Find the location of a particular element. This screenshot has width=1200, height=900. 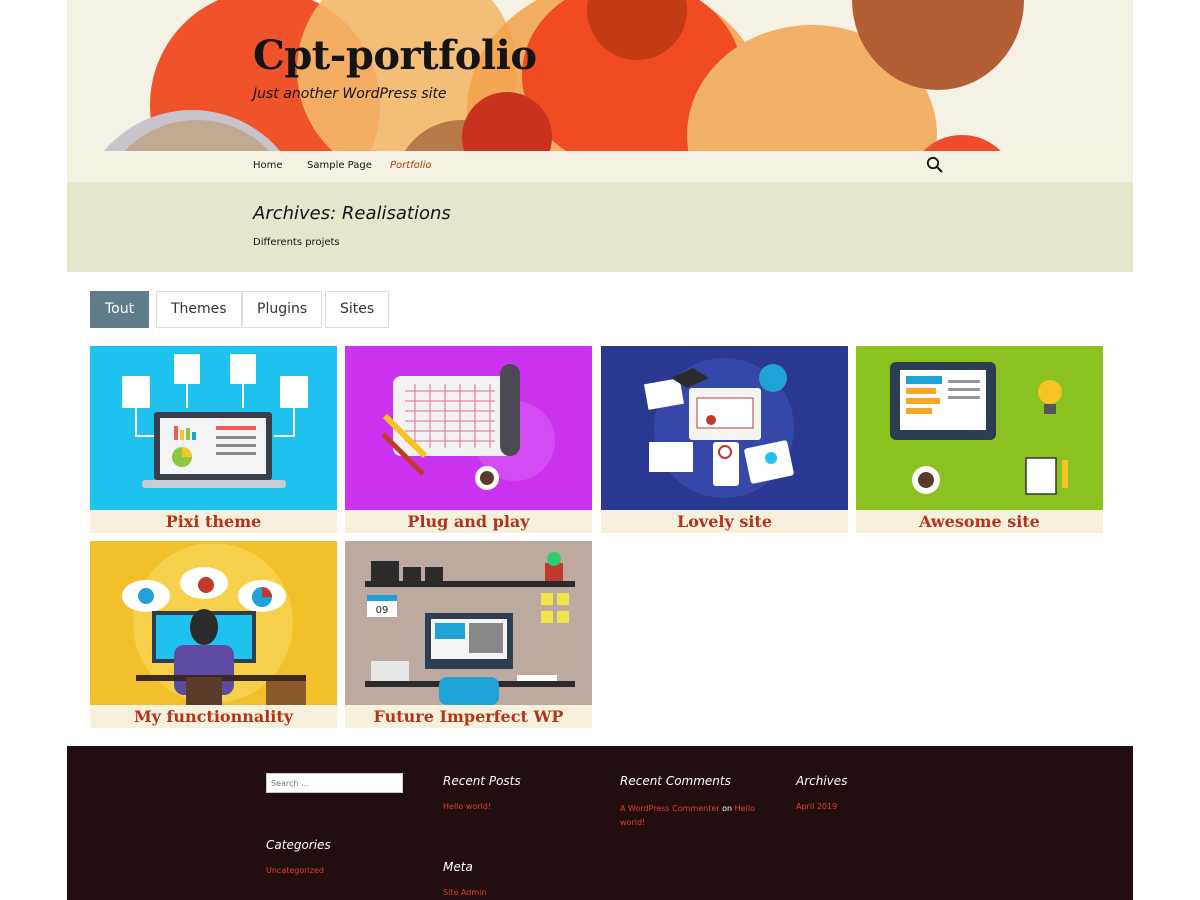

widget-title-recent-comments: Recent Comments is located at coordinates (675, 781).